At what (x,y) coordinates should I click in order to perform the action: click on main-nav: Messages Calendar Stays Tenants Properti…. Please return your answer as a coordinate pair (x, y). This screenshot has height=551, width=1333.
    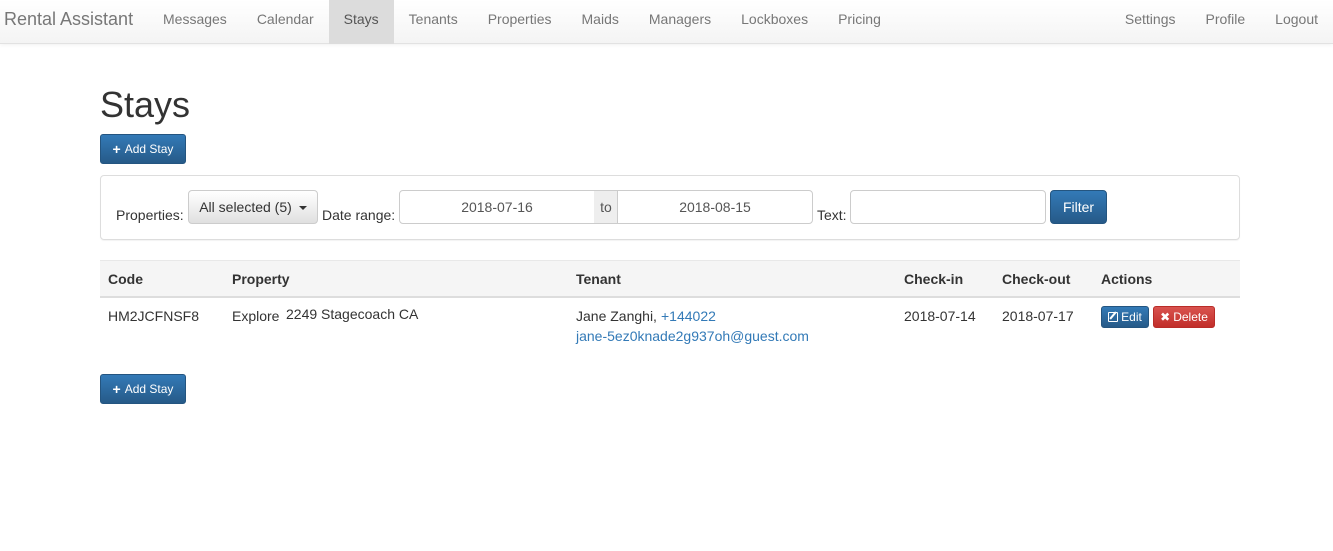
    Looking at the image, I should click on (522, 22).